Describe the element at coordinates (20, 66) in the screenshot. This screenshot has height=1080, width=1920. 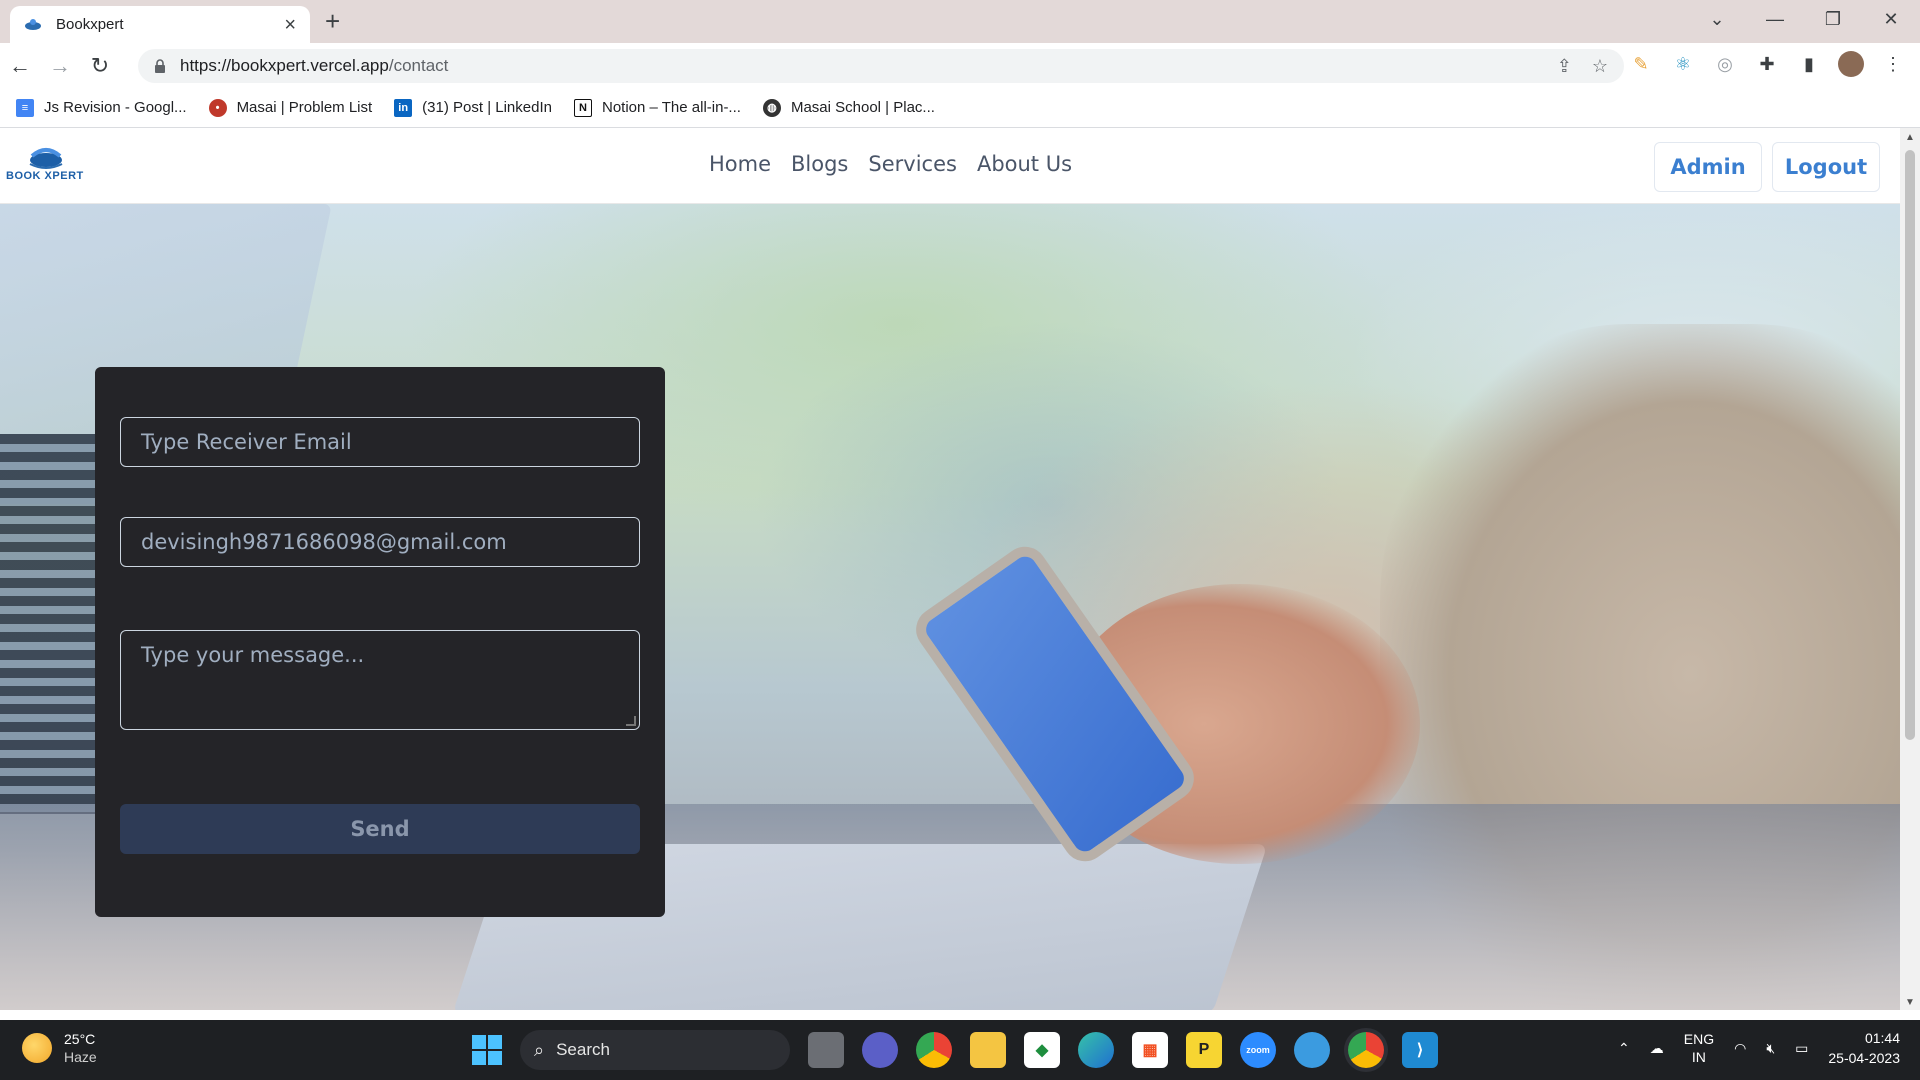
I see `back-icon: ←` at that location.